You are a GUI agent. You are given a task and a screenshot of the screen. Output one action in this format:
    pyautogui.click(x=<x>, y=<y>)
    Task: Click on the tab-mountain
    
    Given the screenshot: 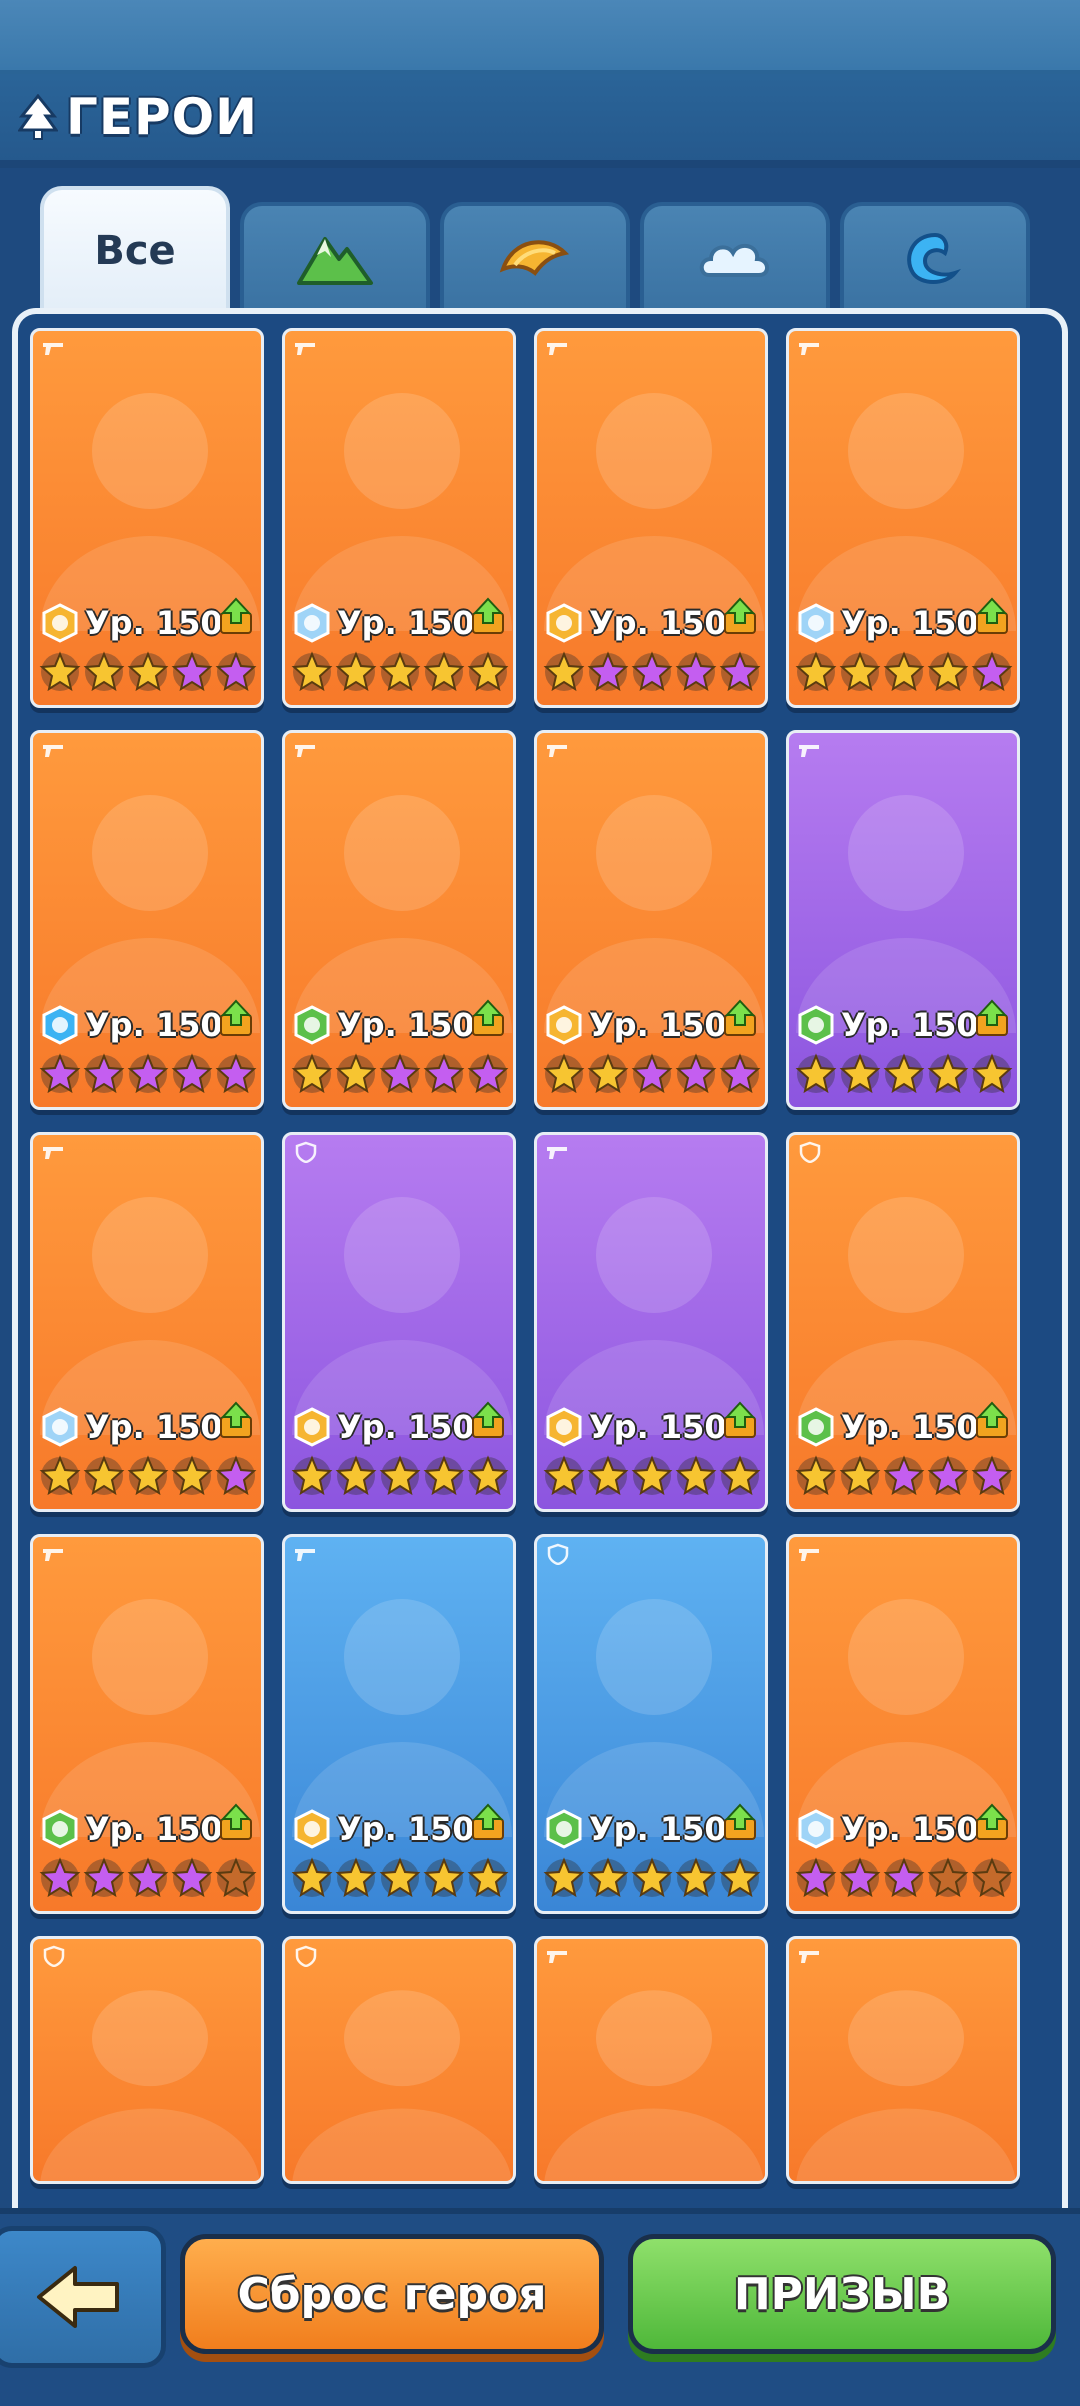 What is the action you would take?
    pyautogui.click(x=335, y=257)
    